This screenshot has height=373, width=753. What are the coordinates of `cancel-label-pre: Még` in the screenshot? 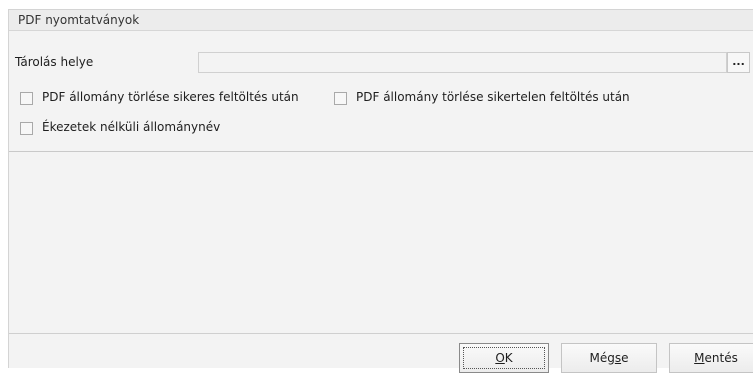 It's located at (602, 358).